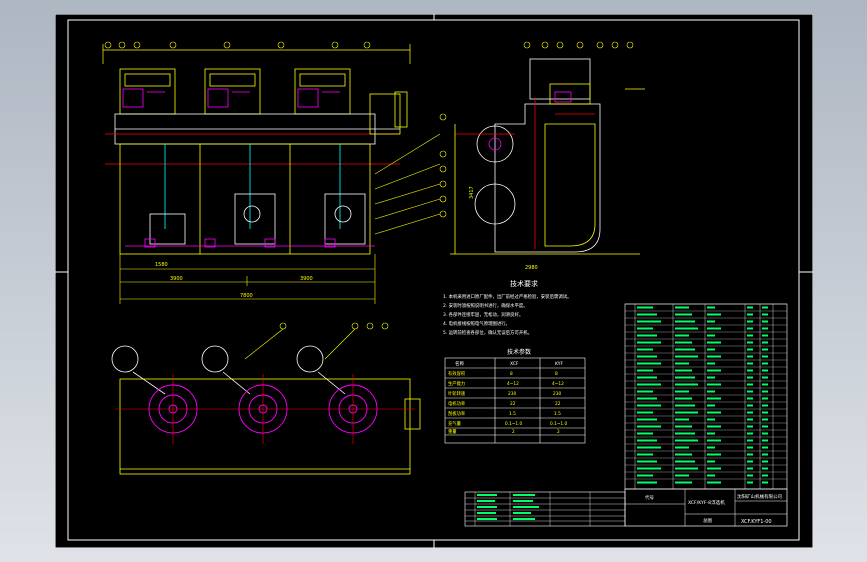 The height and width of the screenshot is (562, 867). What do you see at coordinates (507, 296) in the screenshot?
I see `note-line: 1. 本机采用进口原厂配件，出厂前经过严格检验，安装后需调试。` at bounding box center [507, 296].